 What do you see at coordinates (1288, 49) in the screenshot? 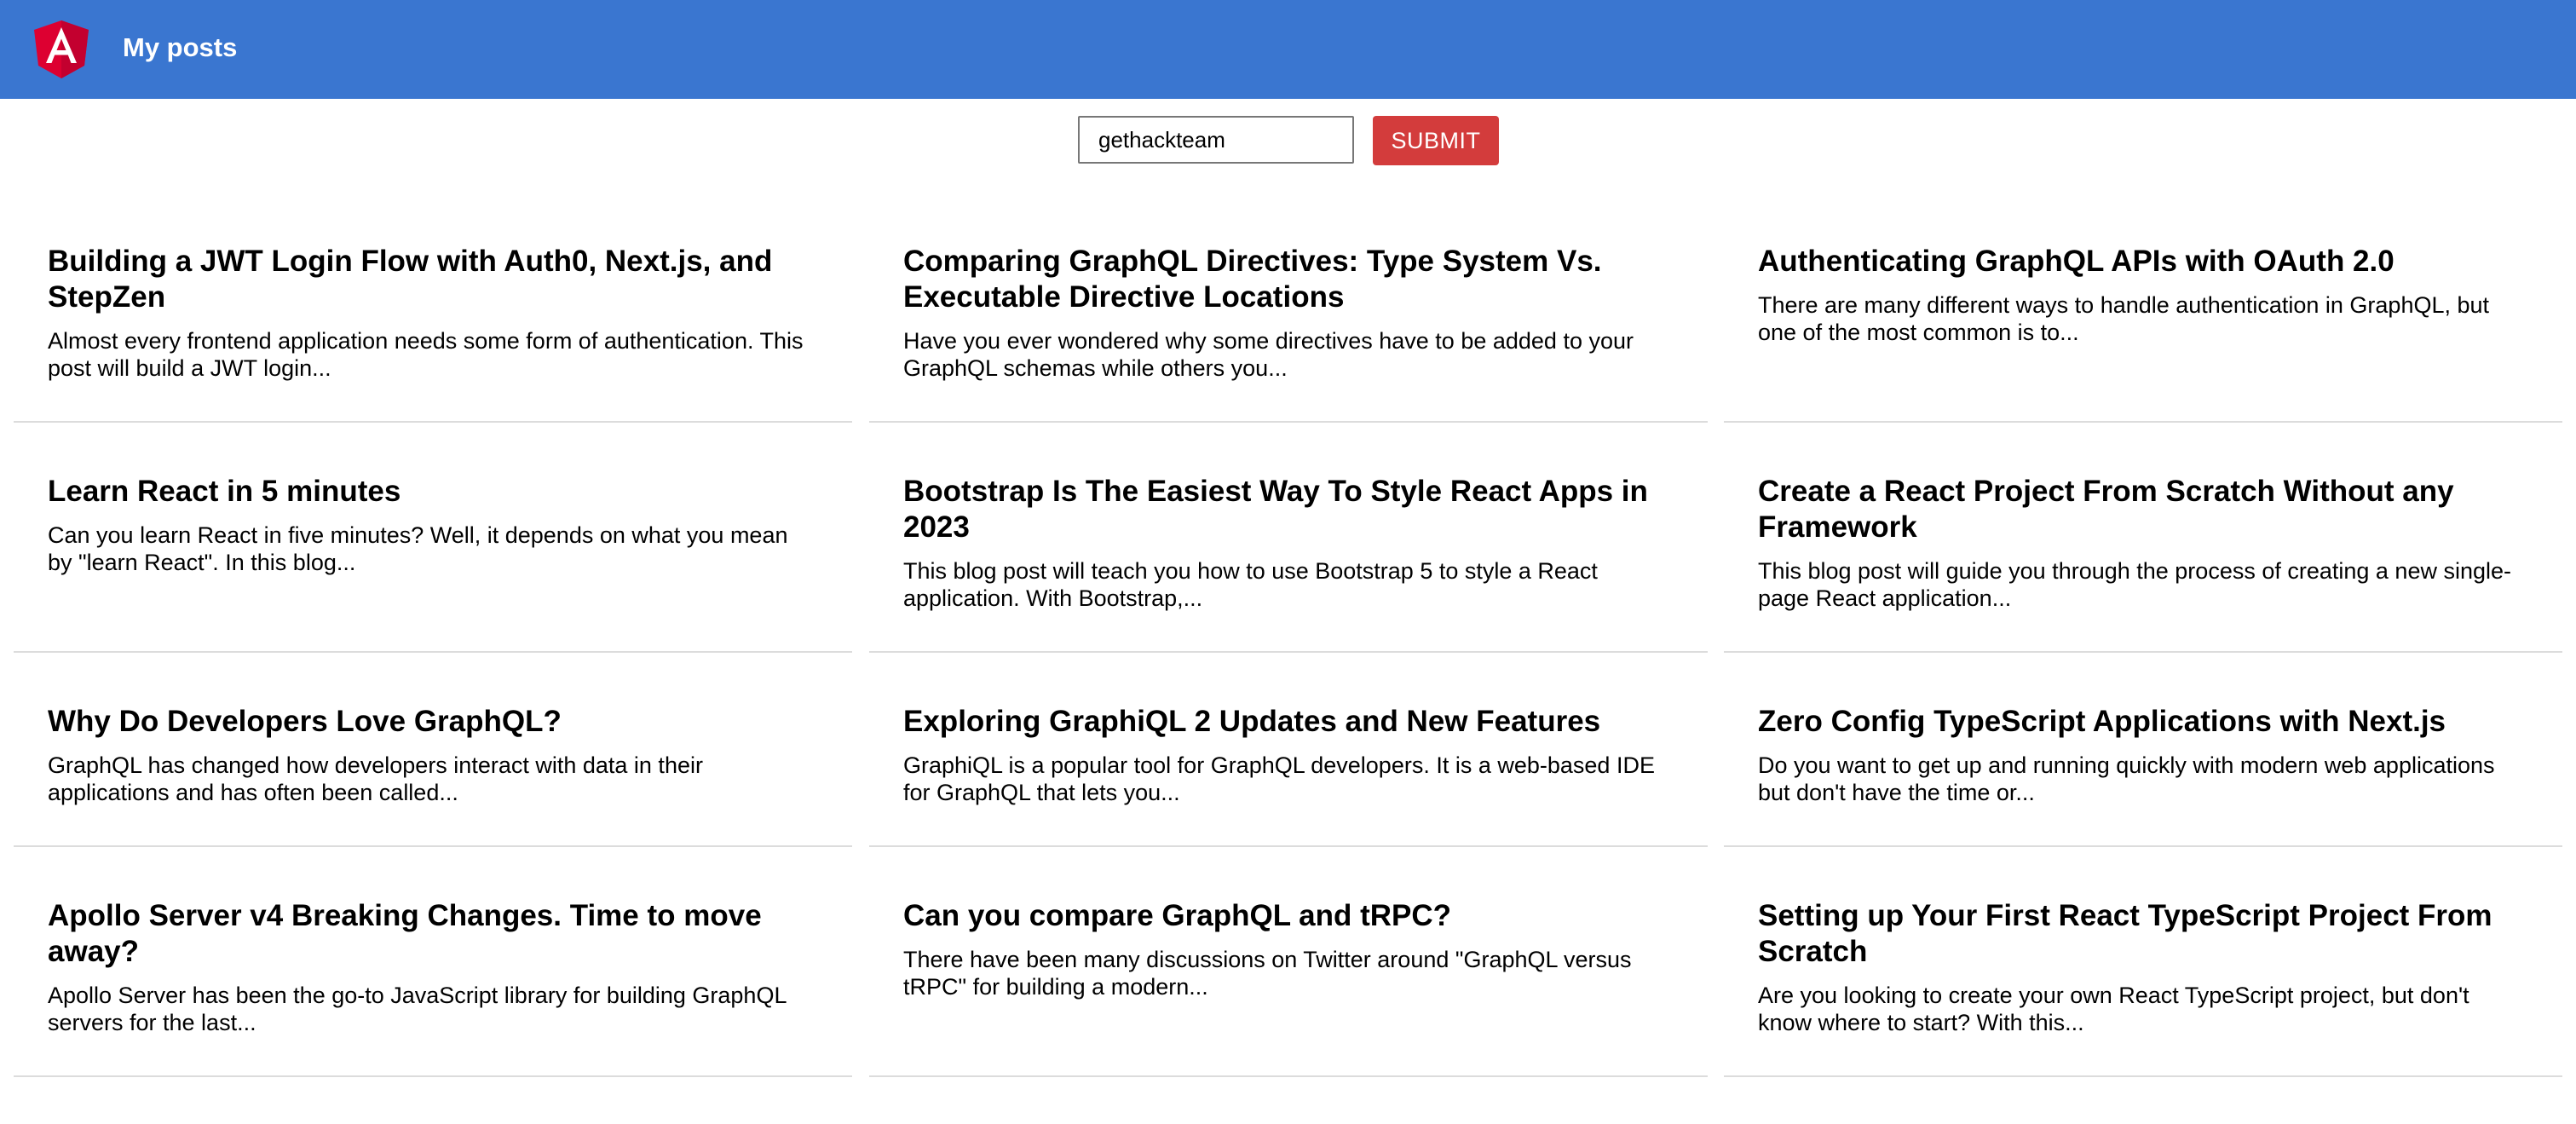
I see `app-header: My posts` at bounding box center [1288, 49].